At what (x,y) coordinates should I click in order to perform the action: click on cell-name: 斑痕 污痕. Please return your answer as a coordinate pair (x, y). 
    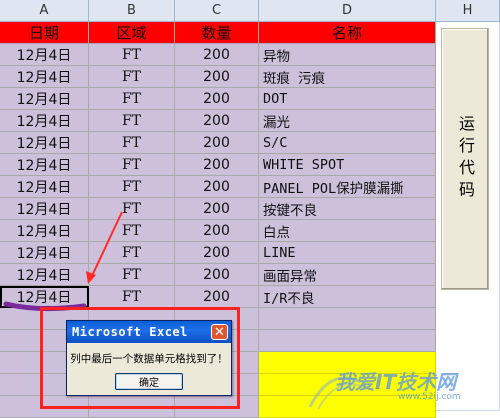
    Looking at the image, I should click on (347, 77).